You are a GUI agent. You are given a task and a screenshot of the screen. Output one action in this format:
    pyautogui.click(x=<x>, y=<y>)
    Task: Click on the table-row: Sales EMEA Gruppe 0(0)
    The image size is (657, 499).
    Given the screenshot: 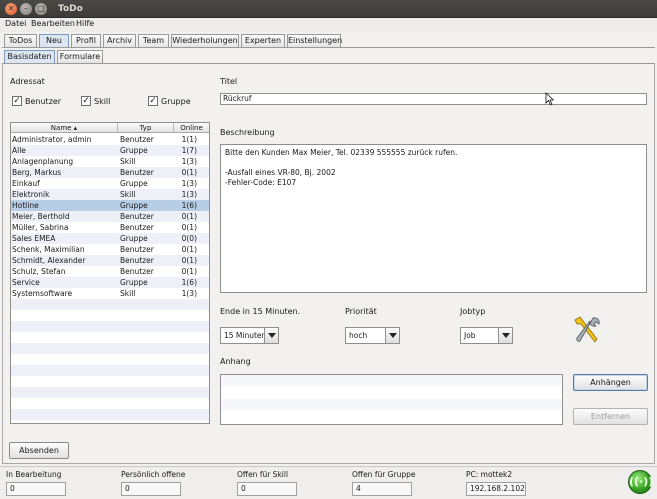 What is the action you would take?
    pyautogui.click(x=110, y=238)
    